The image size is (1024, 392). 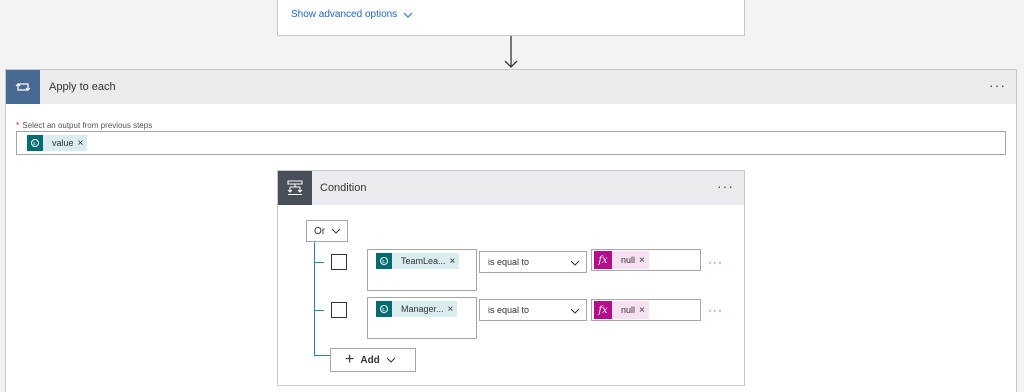 What do you see at coordinates (511, 87) in the screenshot?
I see `apply-to-each-header: Apply to each ···` at bounding box center [511, 87].